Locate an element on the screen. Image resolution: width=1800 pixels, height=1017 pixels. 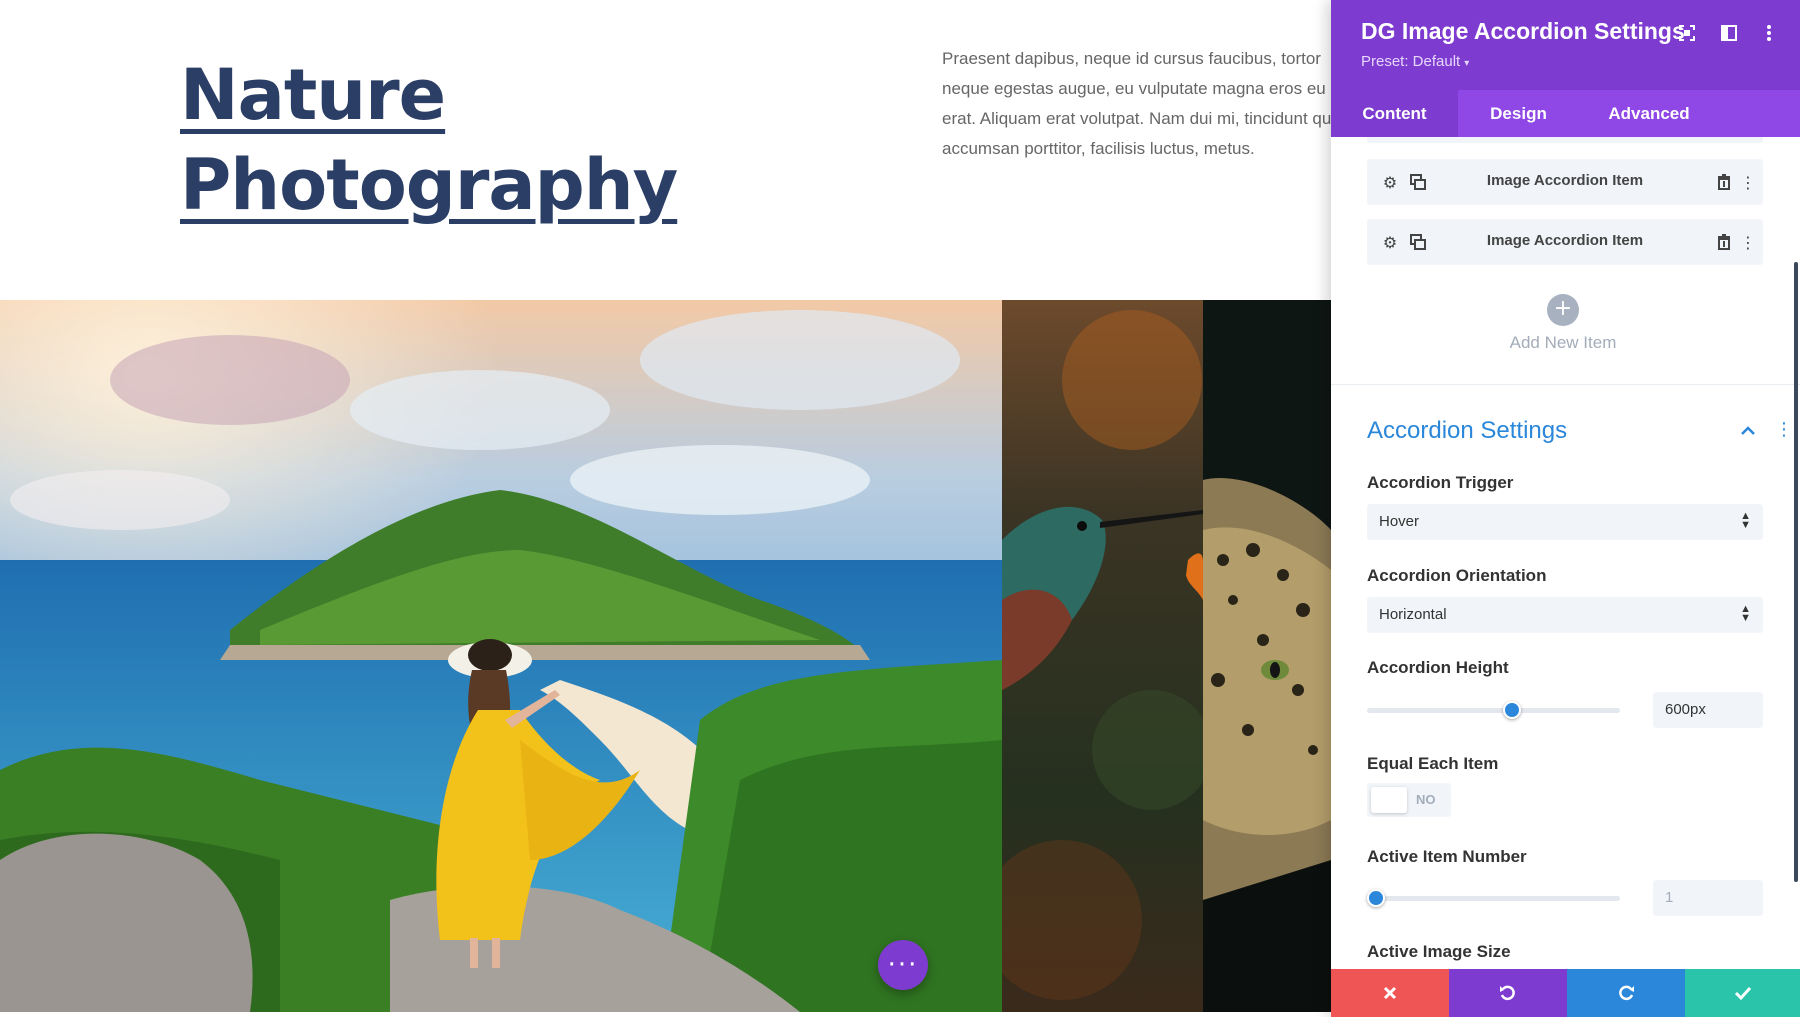
field-label-active-item: Active Item Number is located at coordinates (1447, 856).